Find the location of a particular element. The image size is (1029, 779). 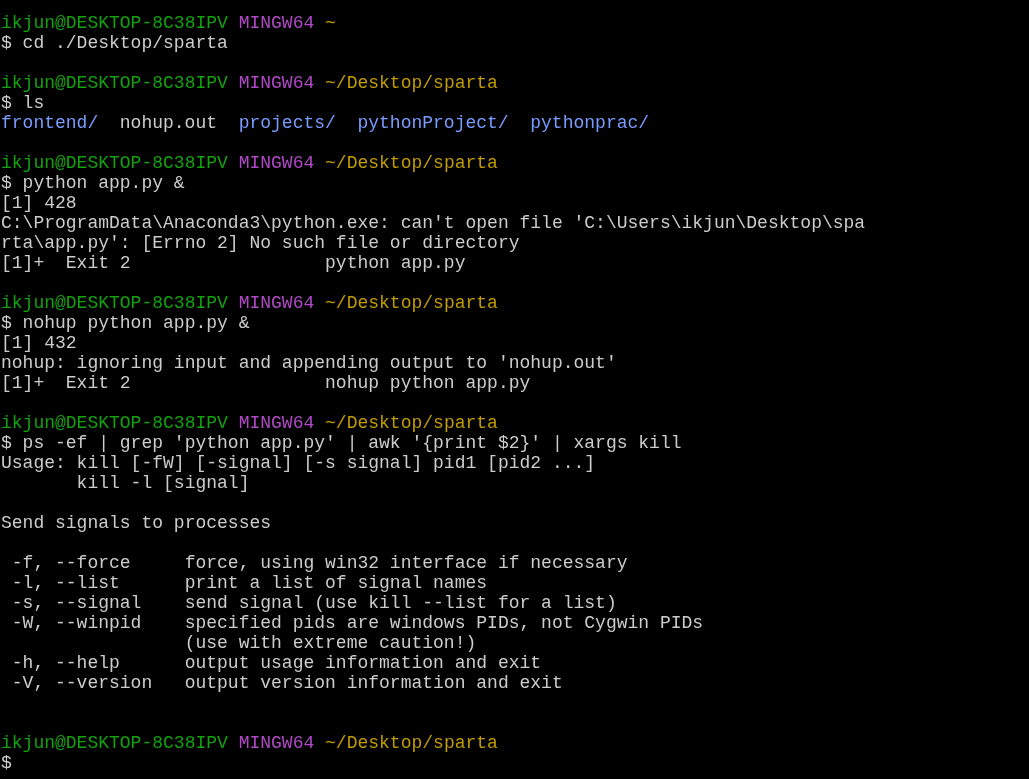

directory-name: pythonprac/ is located at coordinates (590, 123).